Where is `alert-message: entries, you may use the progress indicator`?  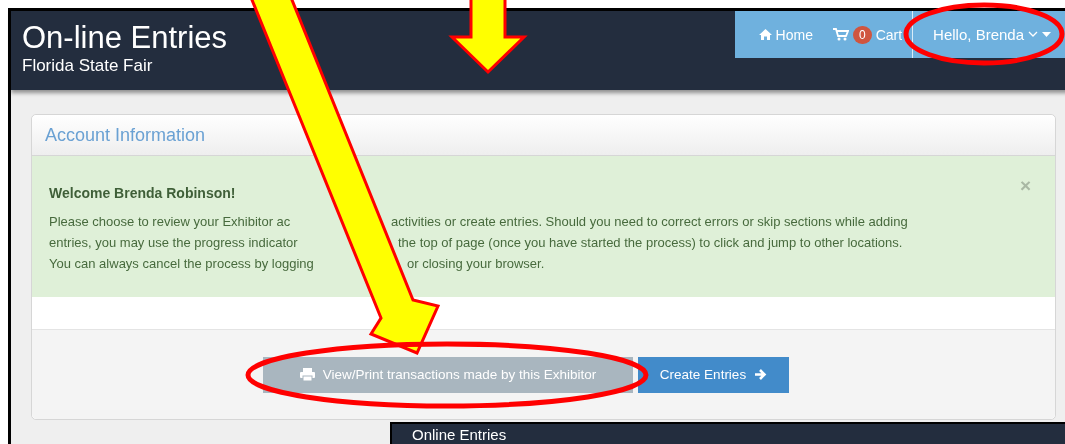 alert-message: entries, you may use the progress indicator is located at coordinates (173, 243).